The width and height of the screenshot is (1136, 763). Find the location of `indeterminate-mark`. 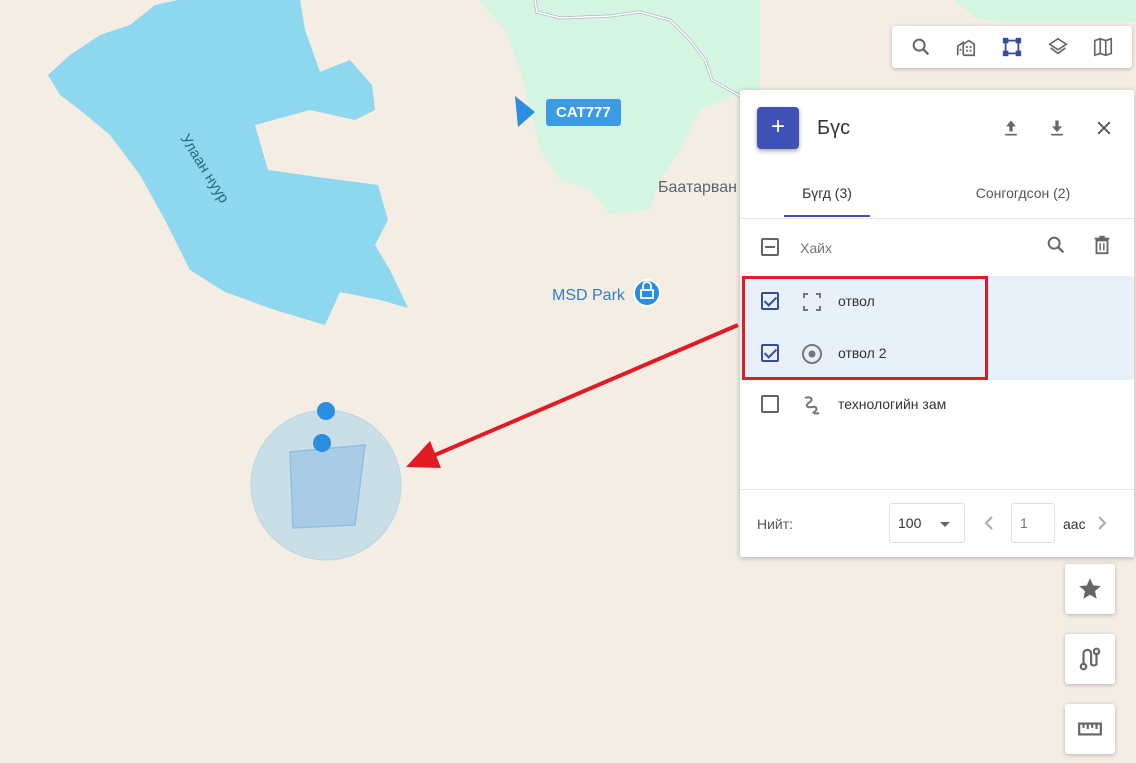

indeterminate-mark is located at coordinates (770, 247).